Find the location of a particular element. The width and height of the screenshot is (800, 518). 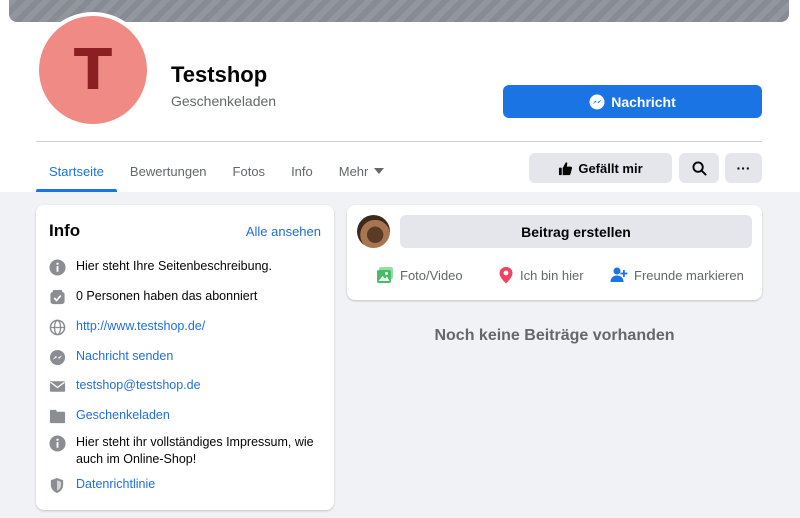

photo-video-label: Foto/Video is located at coordinates (431, 275).